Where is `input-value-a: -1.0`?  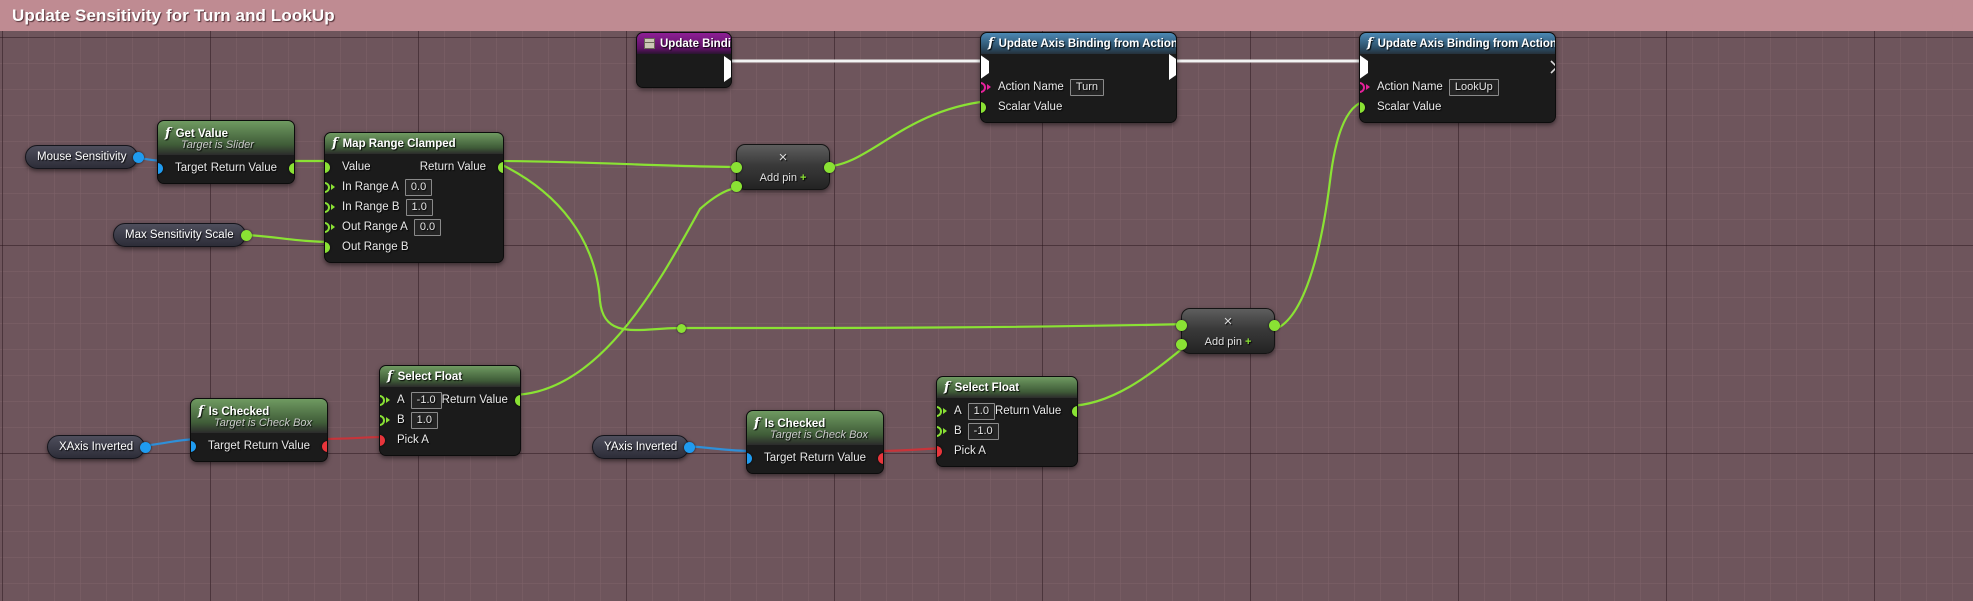
input-value-a: -1.0 is located at coordinates (426, 400).